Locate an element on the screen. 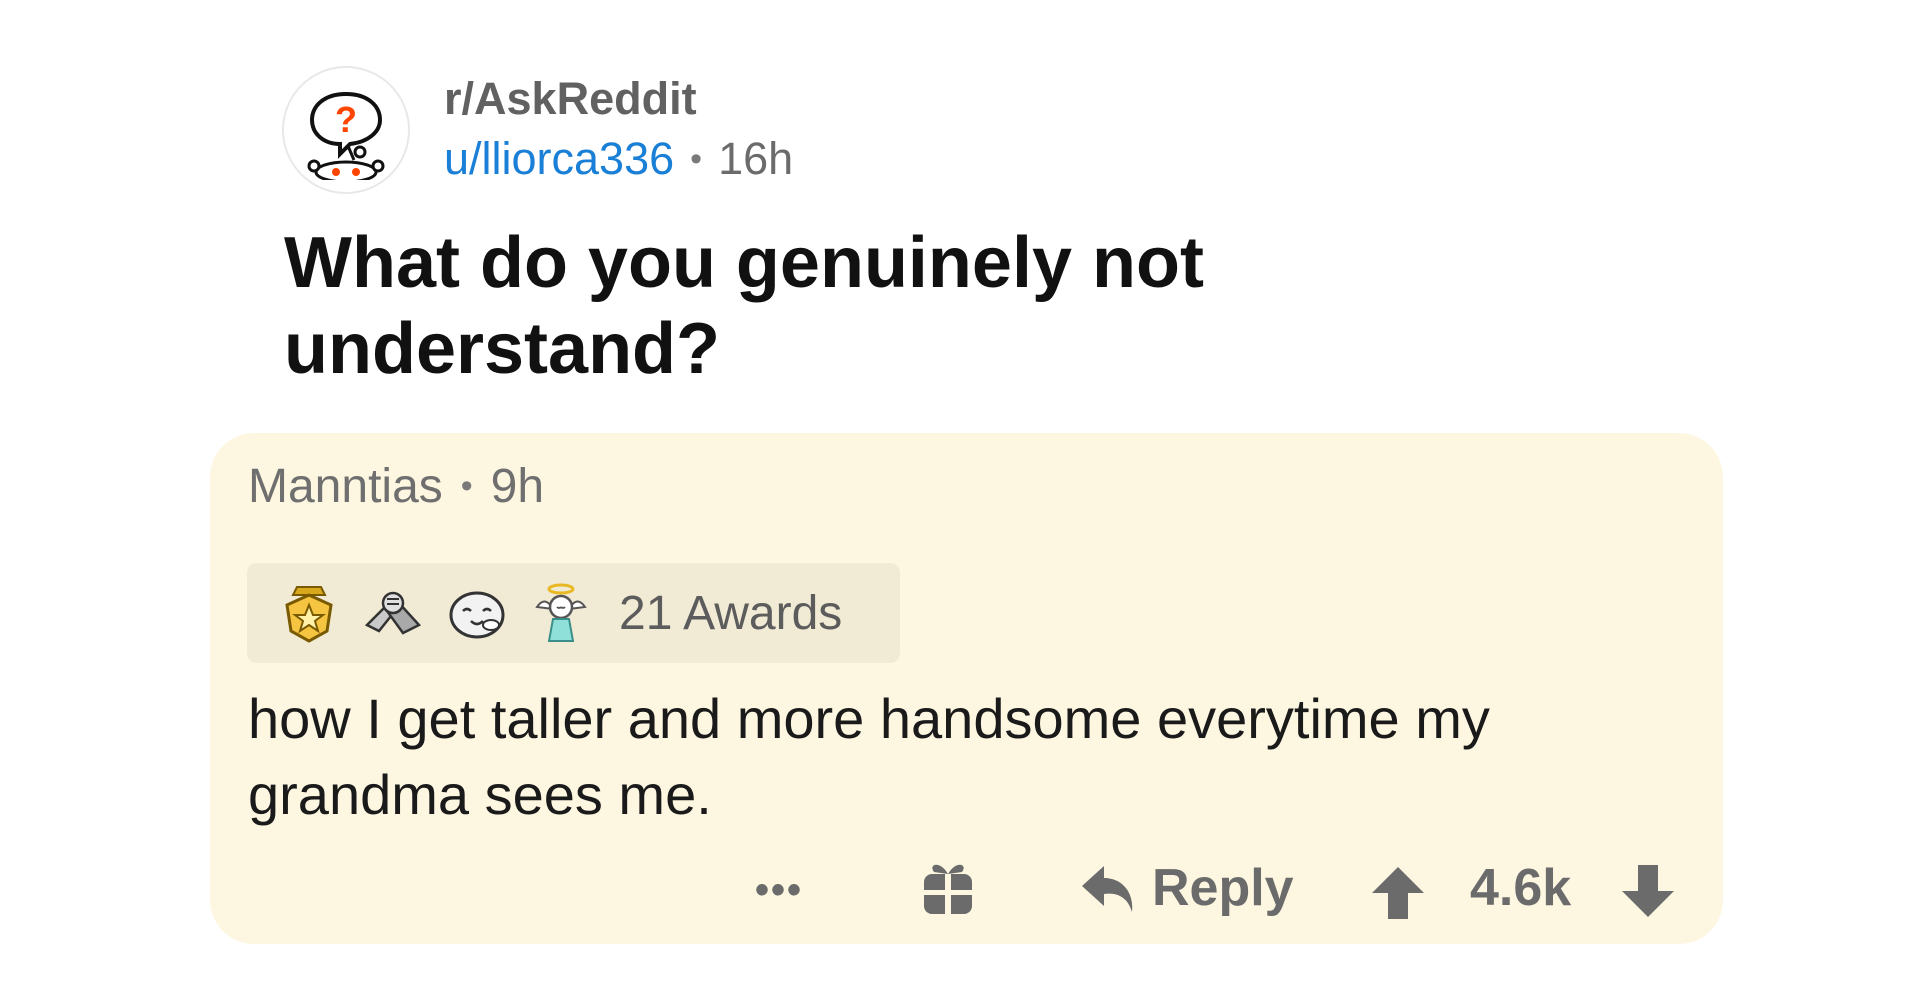 This screenshot has width=1920, height=1008. give-award-button is located at coordinates (948, 888).